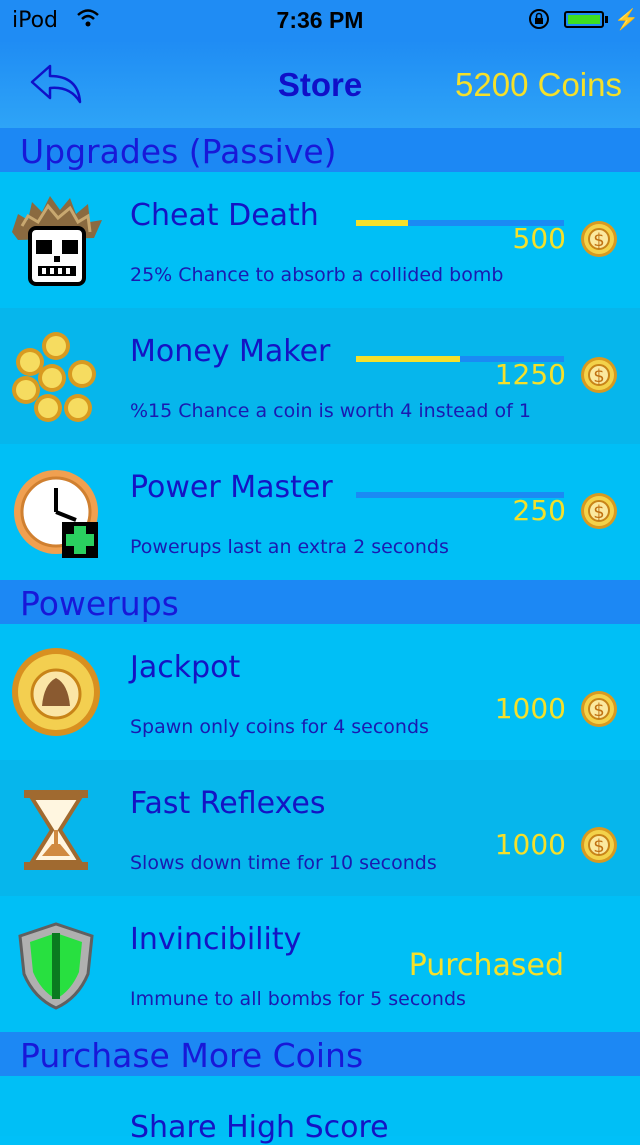  Describe the element at coordinates (298, 999) in the screenshot. I see `item-description: Immune to all bombs for 5 seconds` at that location.